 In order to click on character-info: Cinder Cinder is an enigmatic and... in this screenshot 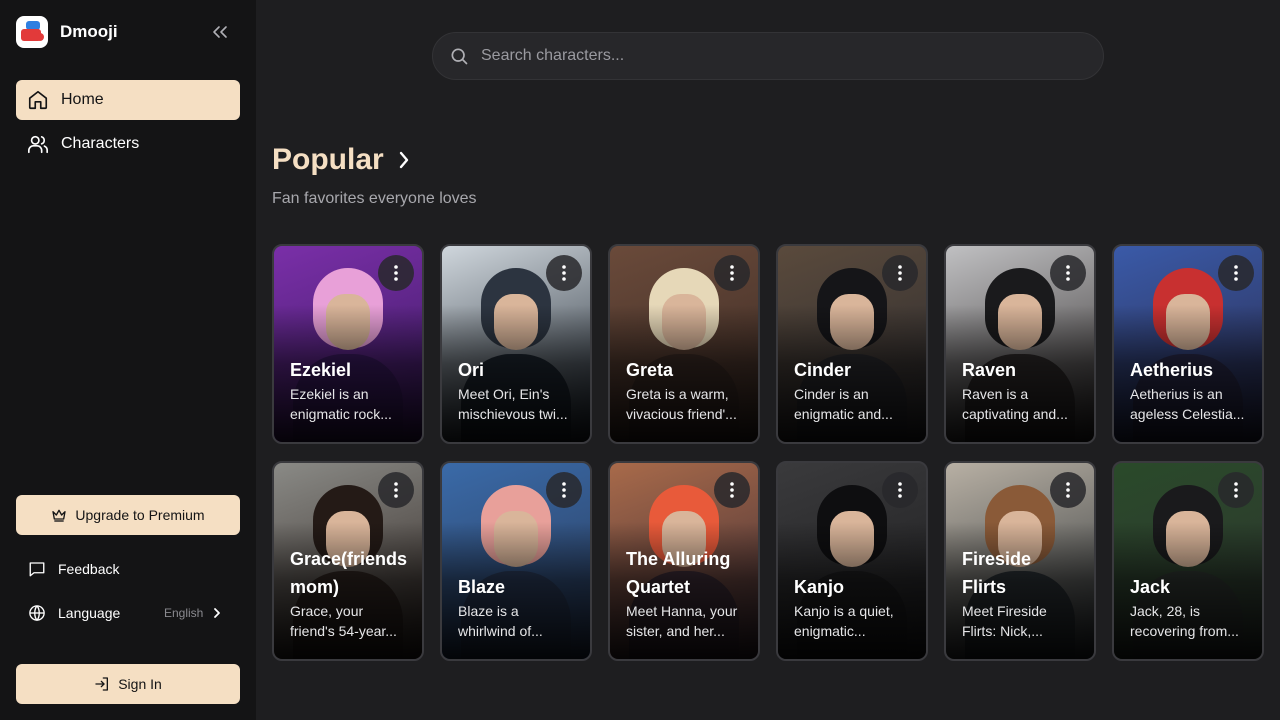, I will do `click(855, 390)`.